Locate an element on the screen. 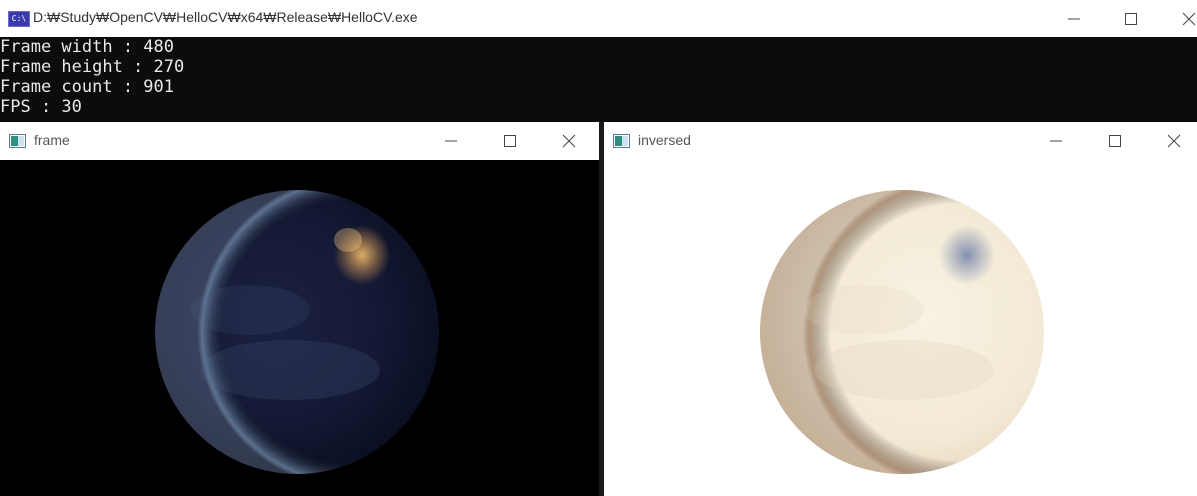 The image size is (1197, 496). frame-close-button is located at coordinates (569, 141).